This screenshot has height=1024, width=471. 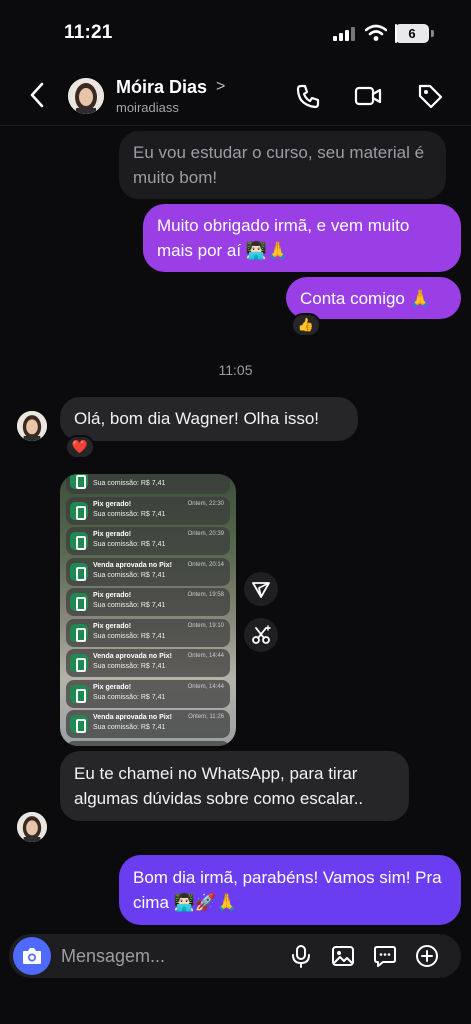 What do you see at coordinates (171, 956) in the screenshot?
I see `message-input` at bounding box center [171, 956].